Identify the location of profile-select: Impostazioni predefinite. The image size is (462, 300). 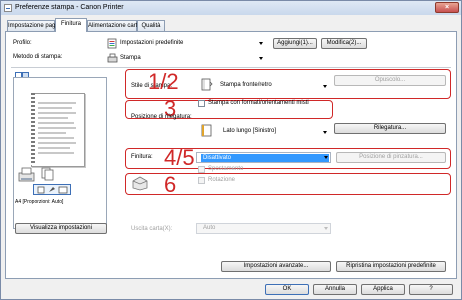
(185, 43).